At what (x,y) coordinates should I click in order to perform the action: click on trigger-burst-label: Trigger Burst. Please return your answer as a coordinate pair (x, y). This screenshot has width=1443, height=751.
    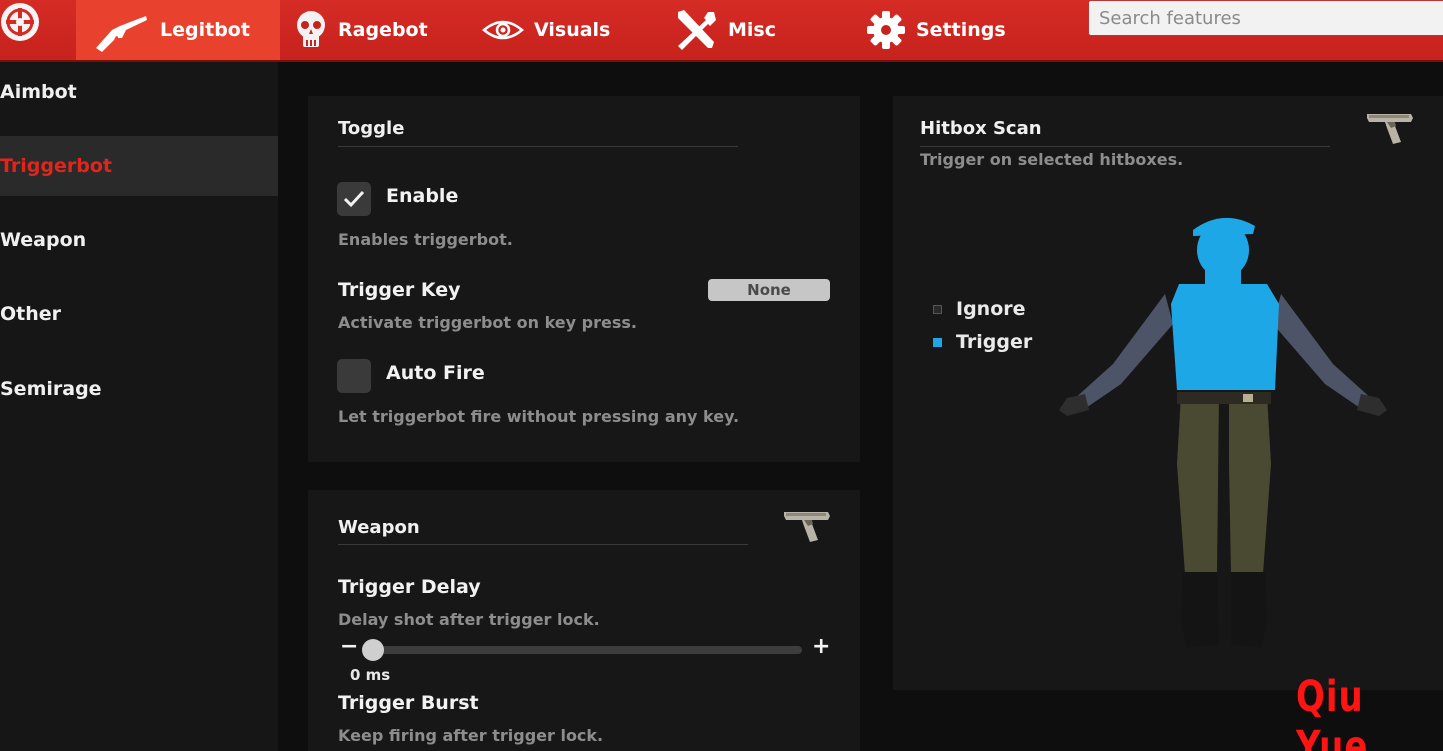
    Looking at the image, I should click on (408, 703).